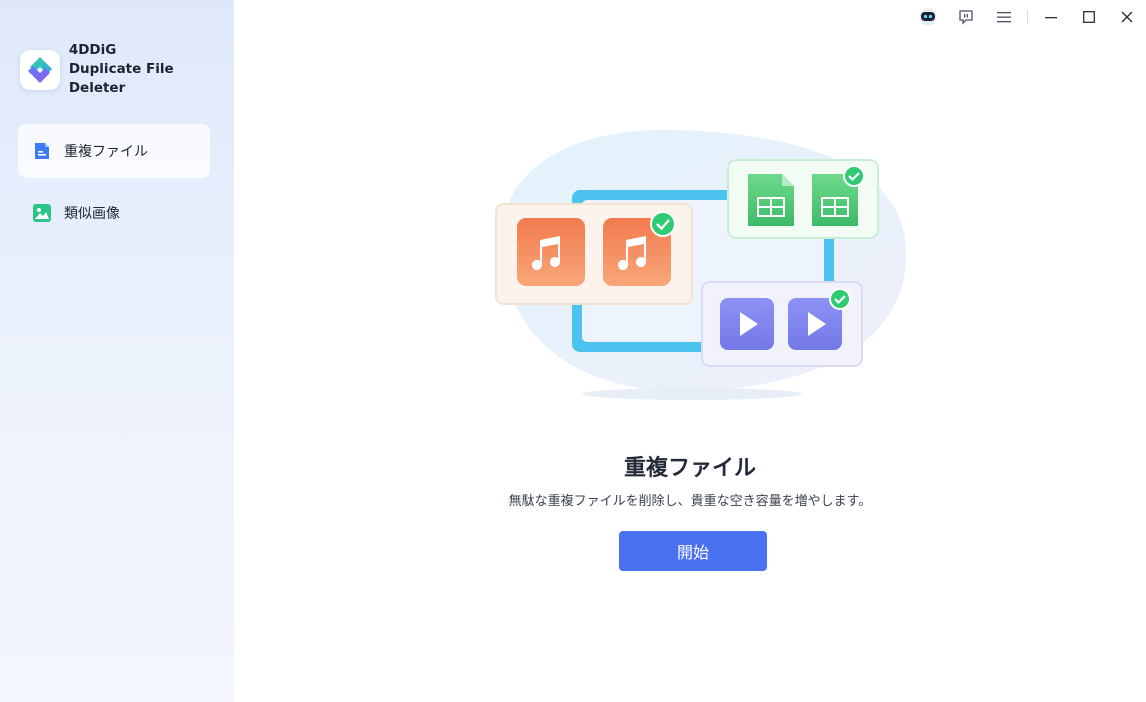  I want to click on app-name: 4DDiG Duplicate File Deleter, so click(151, 69).